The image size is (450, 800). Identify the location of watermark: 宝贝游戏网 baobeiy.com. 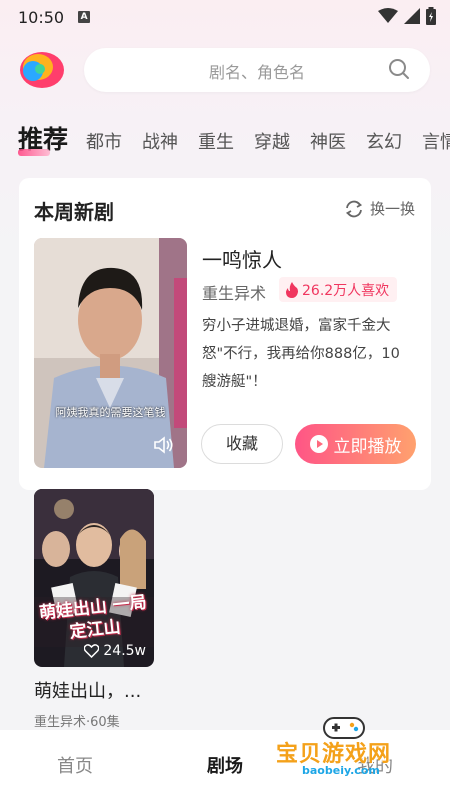
(347, 752).